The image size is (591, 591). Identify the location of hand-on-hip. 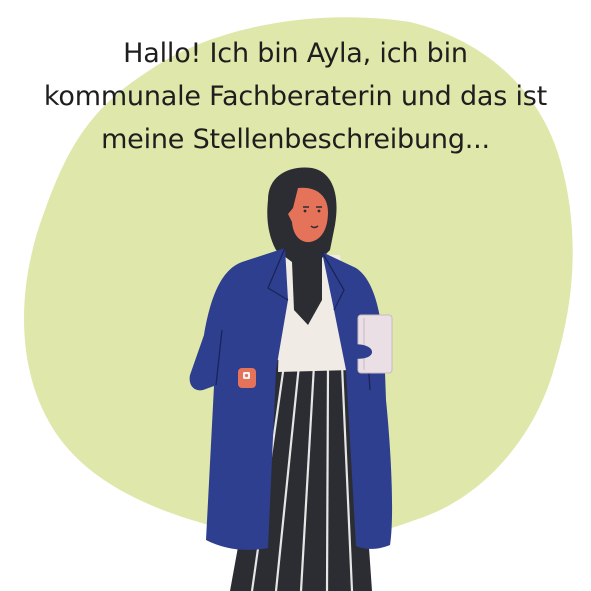
(247, 378).